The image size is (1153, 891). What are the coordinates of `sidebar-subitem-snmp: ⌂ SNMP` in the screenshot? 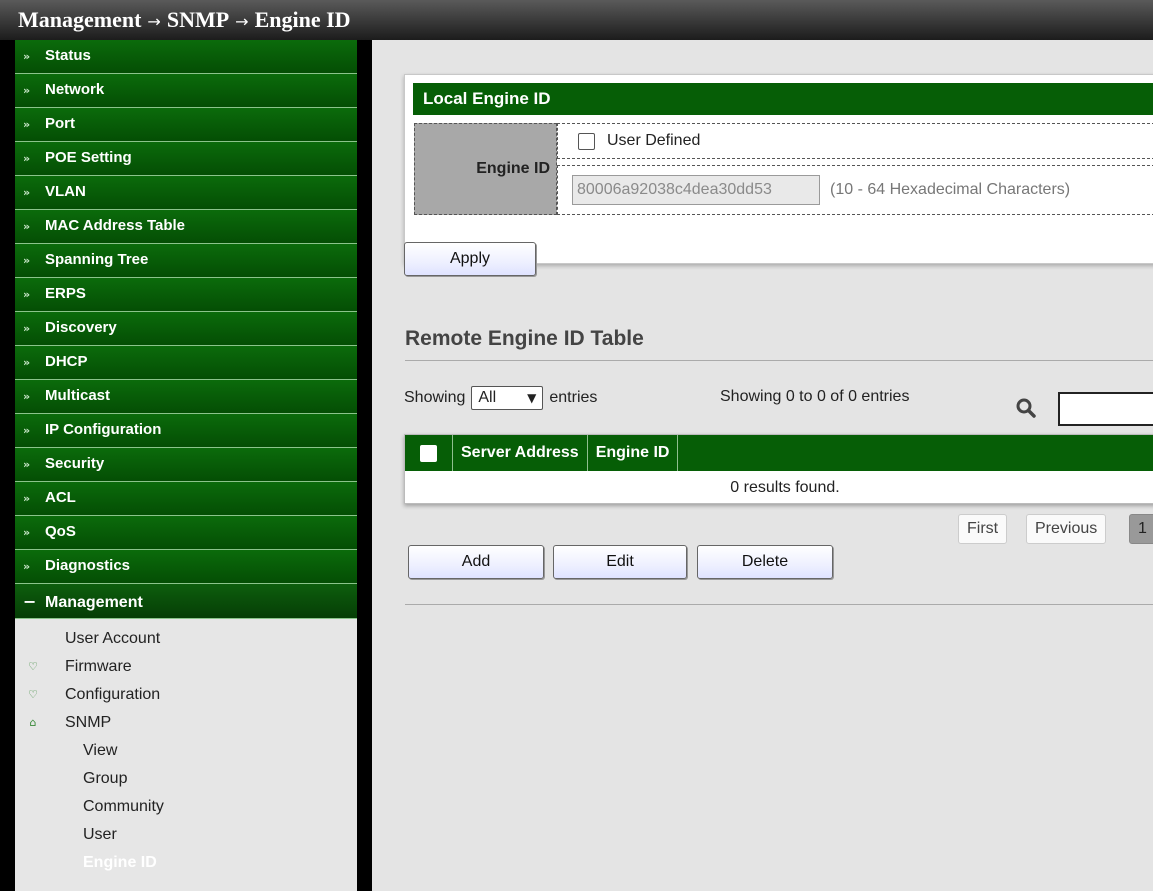 It's located at (186, 723).